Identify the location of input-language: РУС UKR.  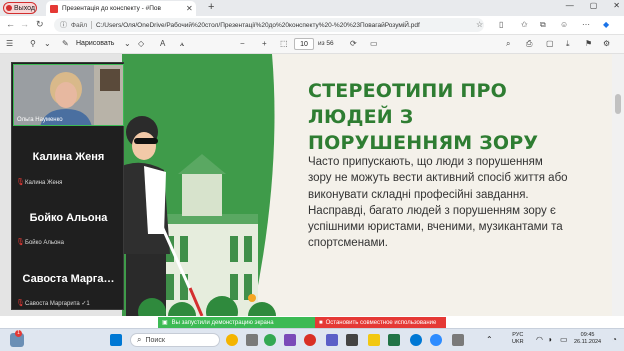
(518, 339).